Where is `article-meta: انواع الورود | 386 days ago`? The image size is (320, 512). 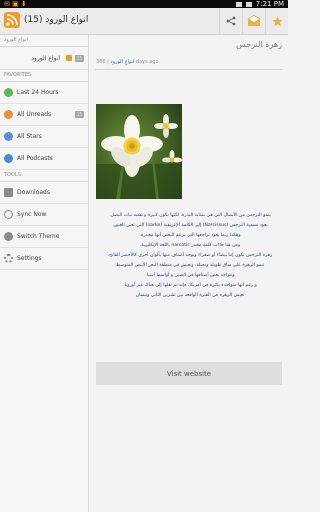 article-meta: انواع الورود | 386 days ago is located at coordinates (127, 62).